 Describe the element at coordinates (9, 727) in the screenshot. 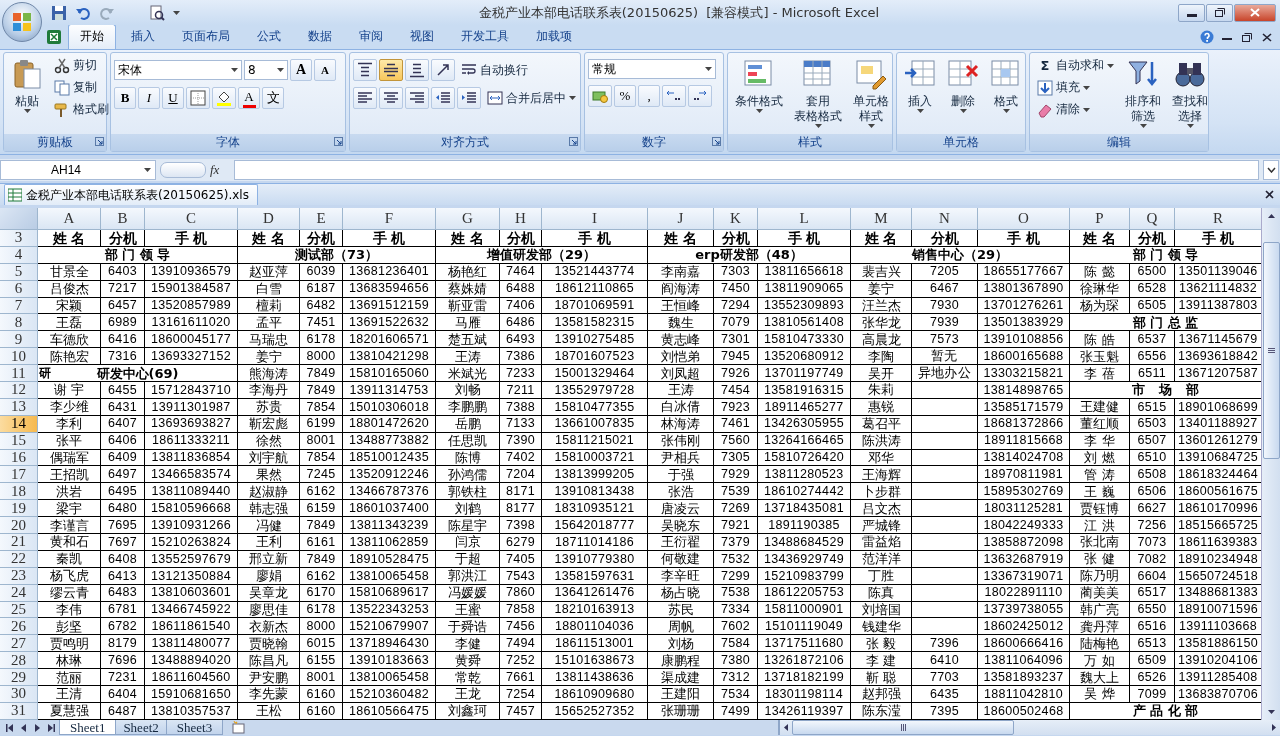

I see `first-sheet-button` at that location.